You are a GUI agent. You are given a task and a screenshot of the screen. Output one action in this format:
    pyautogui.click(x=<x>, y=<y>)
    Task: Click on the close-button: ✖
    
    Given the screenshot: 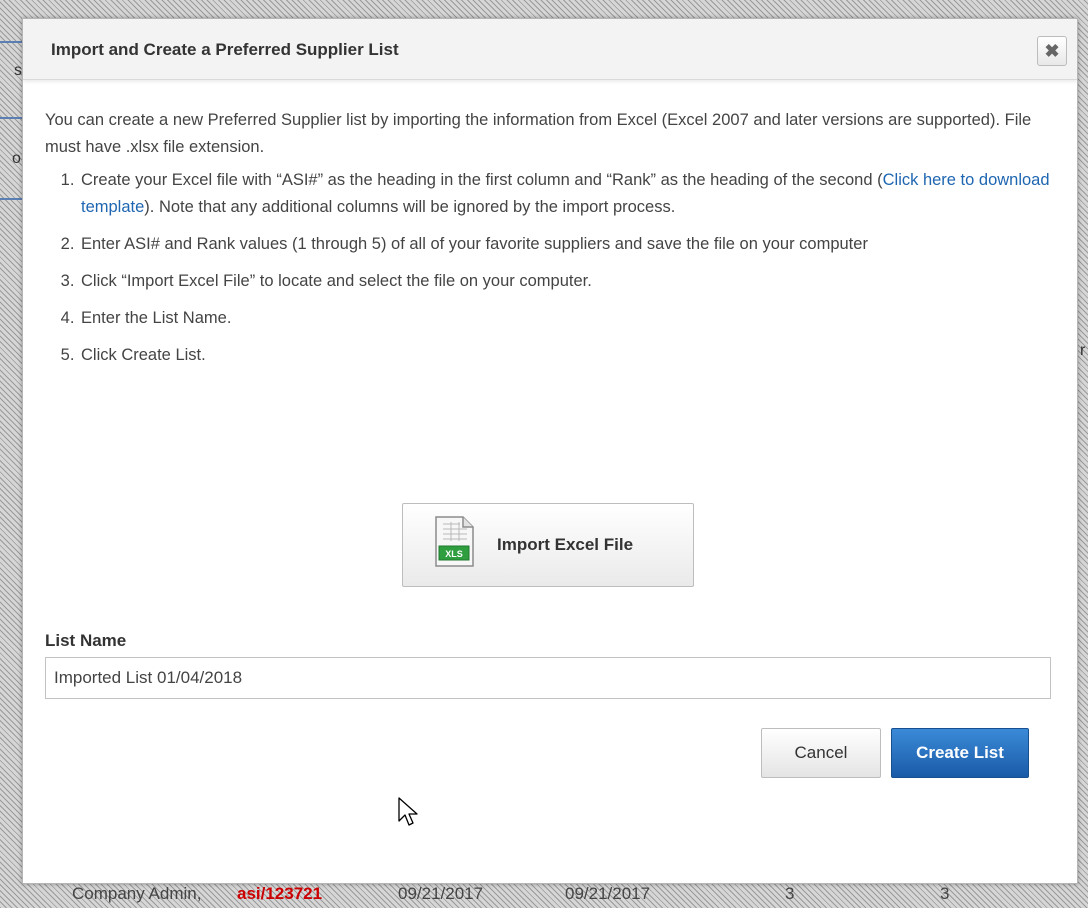 What is the action you would take?
    pyautogui.click(x=1052, y=51)
    